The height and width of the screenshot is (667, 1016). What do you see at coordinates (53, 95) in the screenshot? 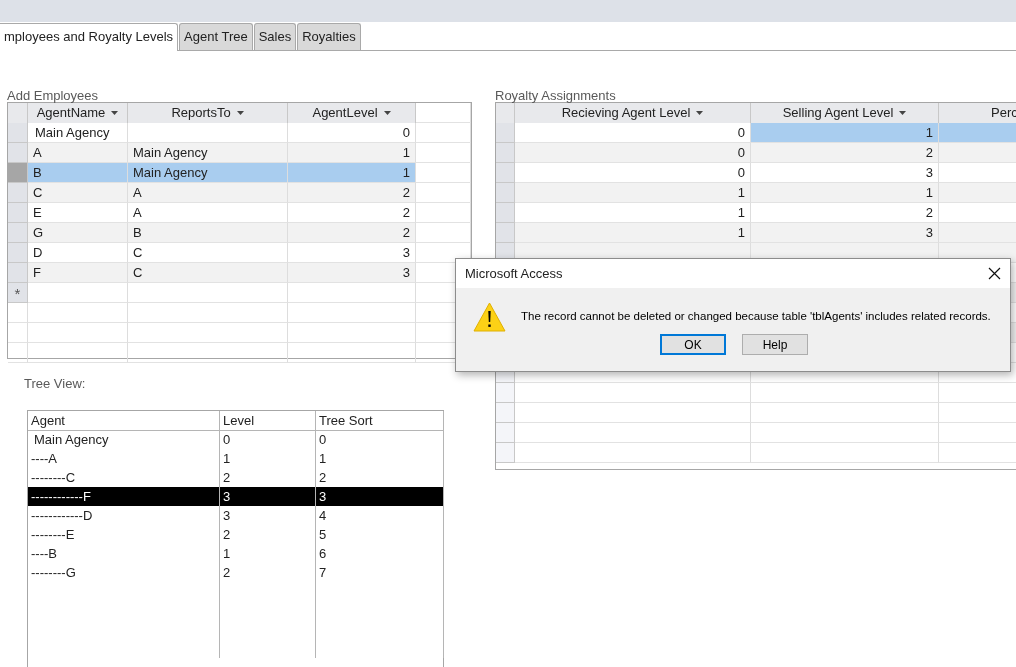
I see `section-label: Add Employees` at bounding box center [53, 95].